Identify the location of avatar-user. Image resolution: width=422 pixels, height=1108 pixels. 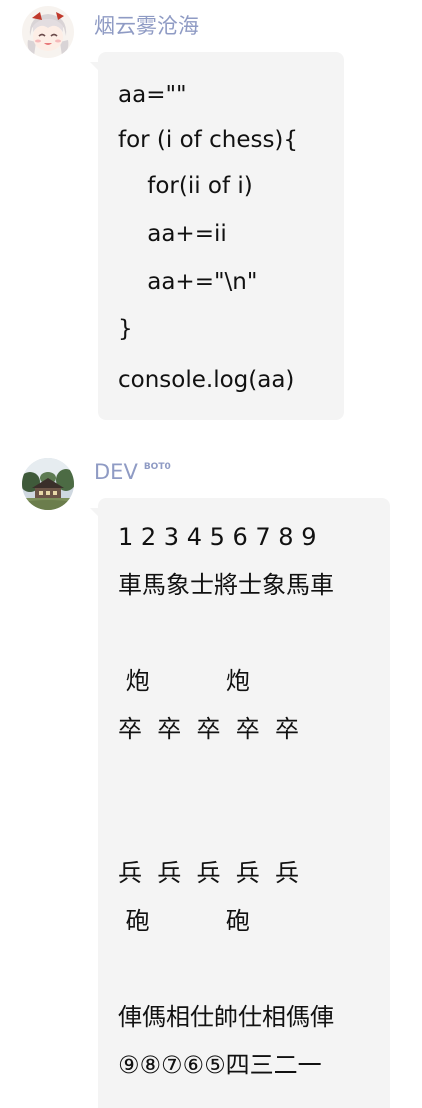
(48, 32).